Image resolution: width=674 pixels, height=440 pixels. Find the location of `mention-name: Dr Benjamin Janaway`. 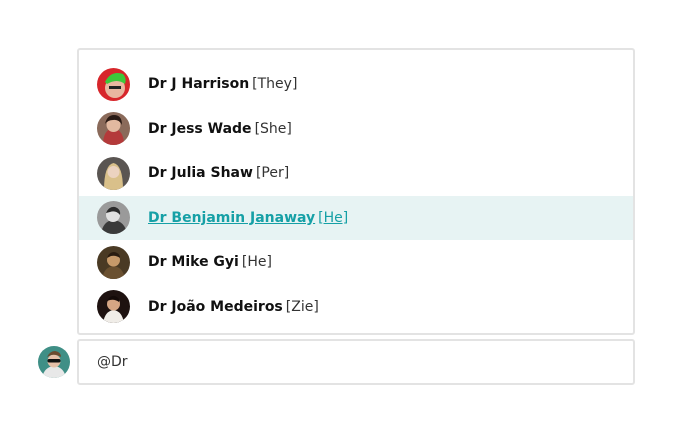

mention-name: Dr Benjamin Janaway is located at coordinates (232, 217).